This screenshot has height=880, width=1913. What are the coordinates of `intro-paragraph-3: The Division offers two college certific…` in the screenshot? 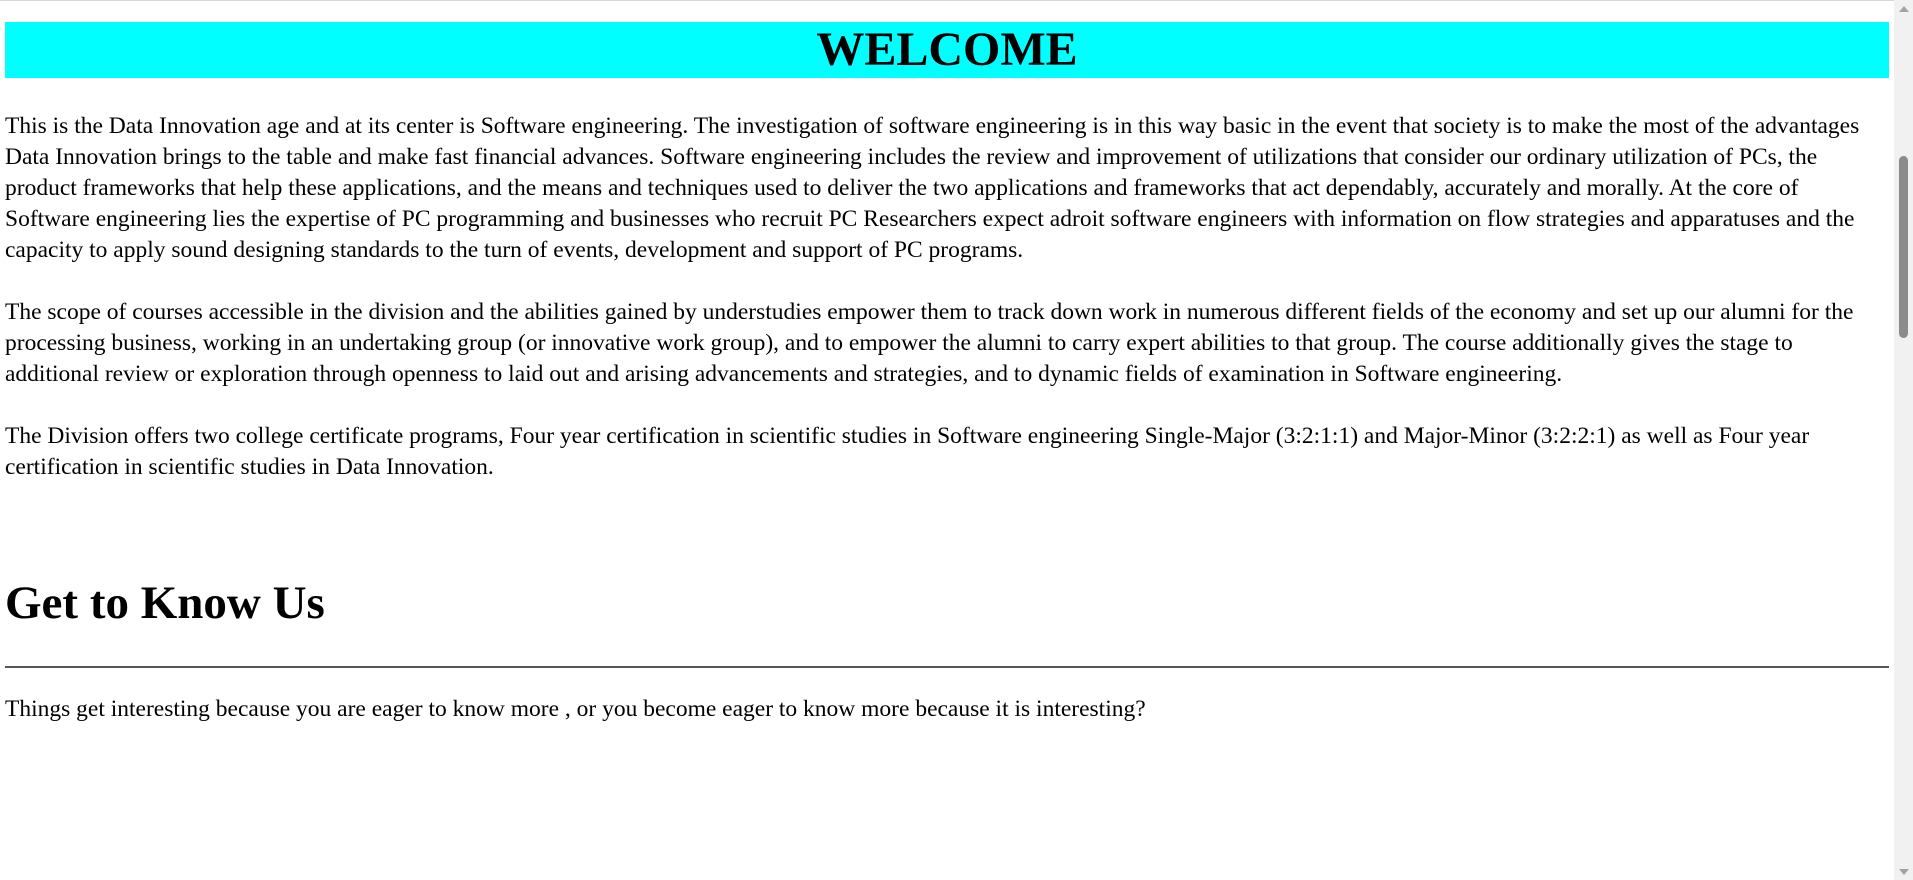 It's located at (907, 451).